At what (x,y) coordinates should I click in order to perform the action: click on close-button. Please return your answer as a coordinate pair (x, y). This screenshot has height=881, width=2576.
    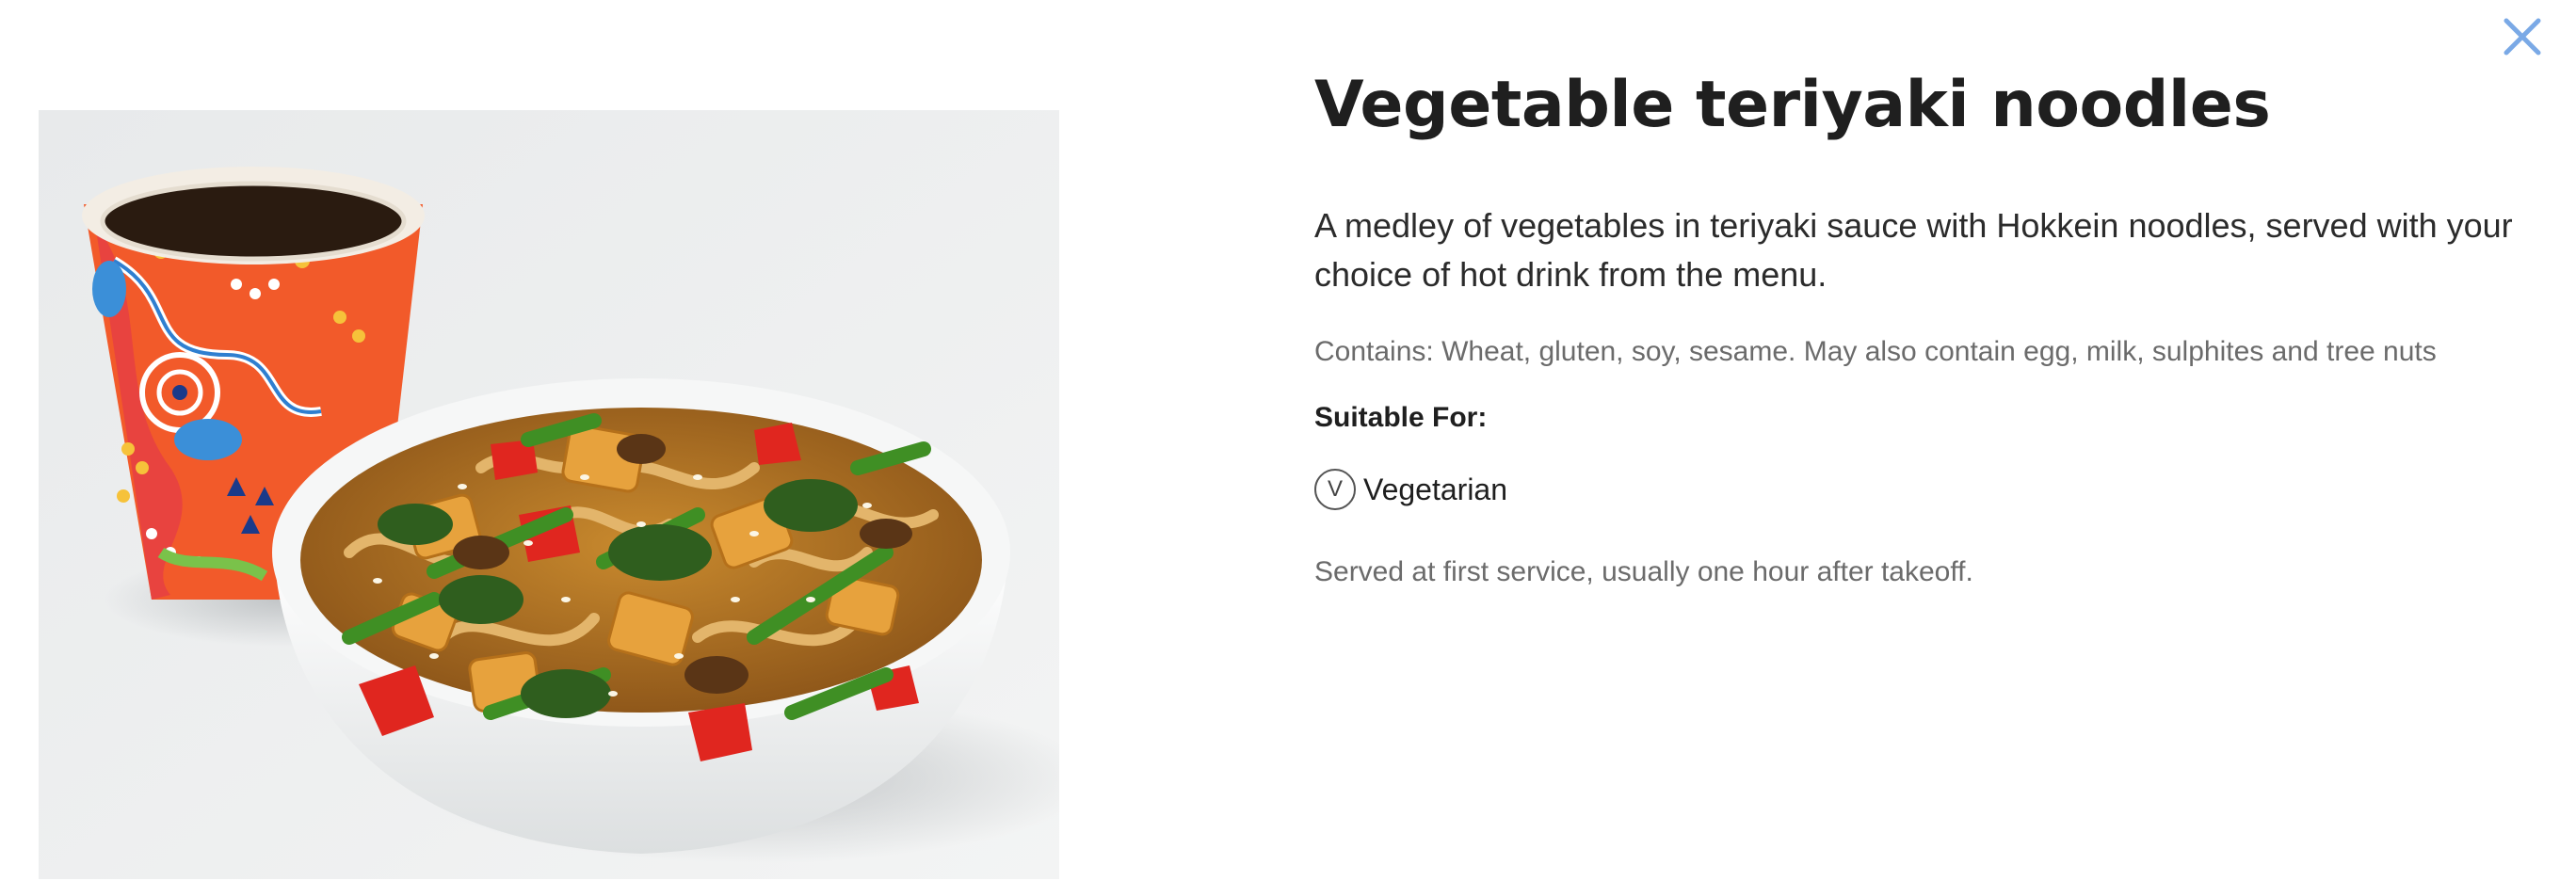
    Looking at the image, I should click on (2522, 36).